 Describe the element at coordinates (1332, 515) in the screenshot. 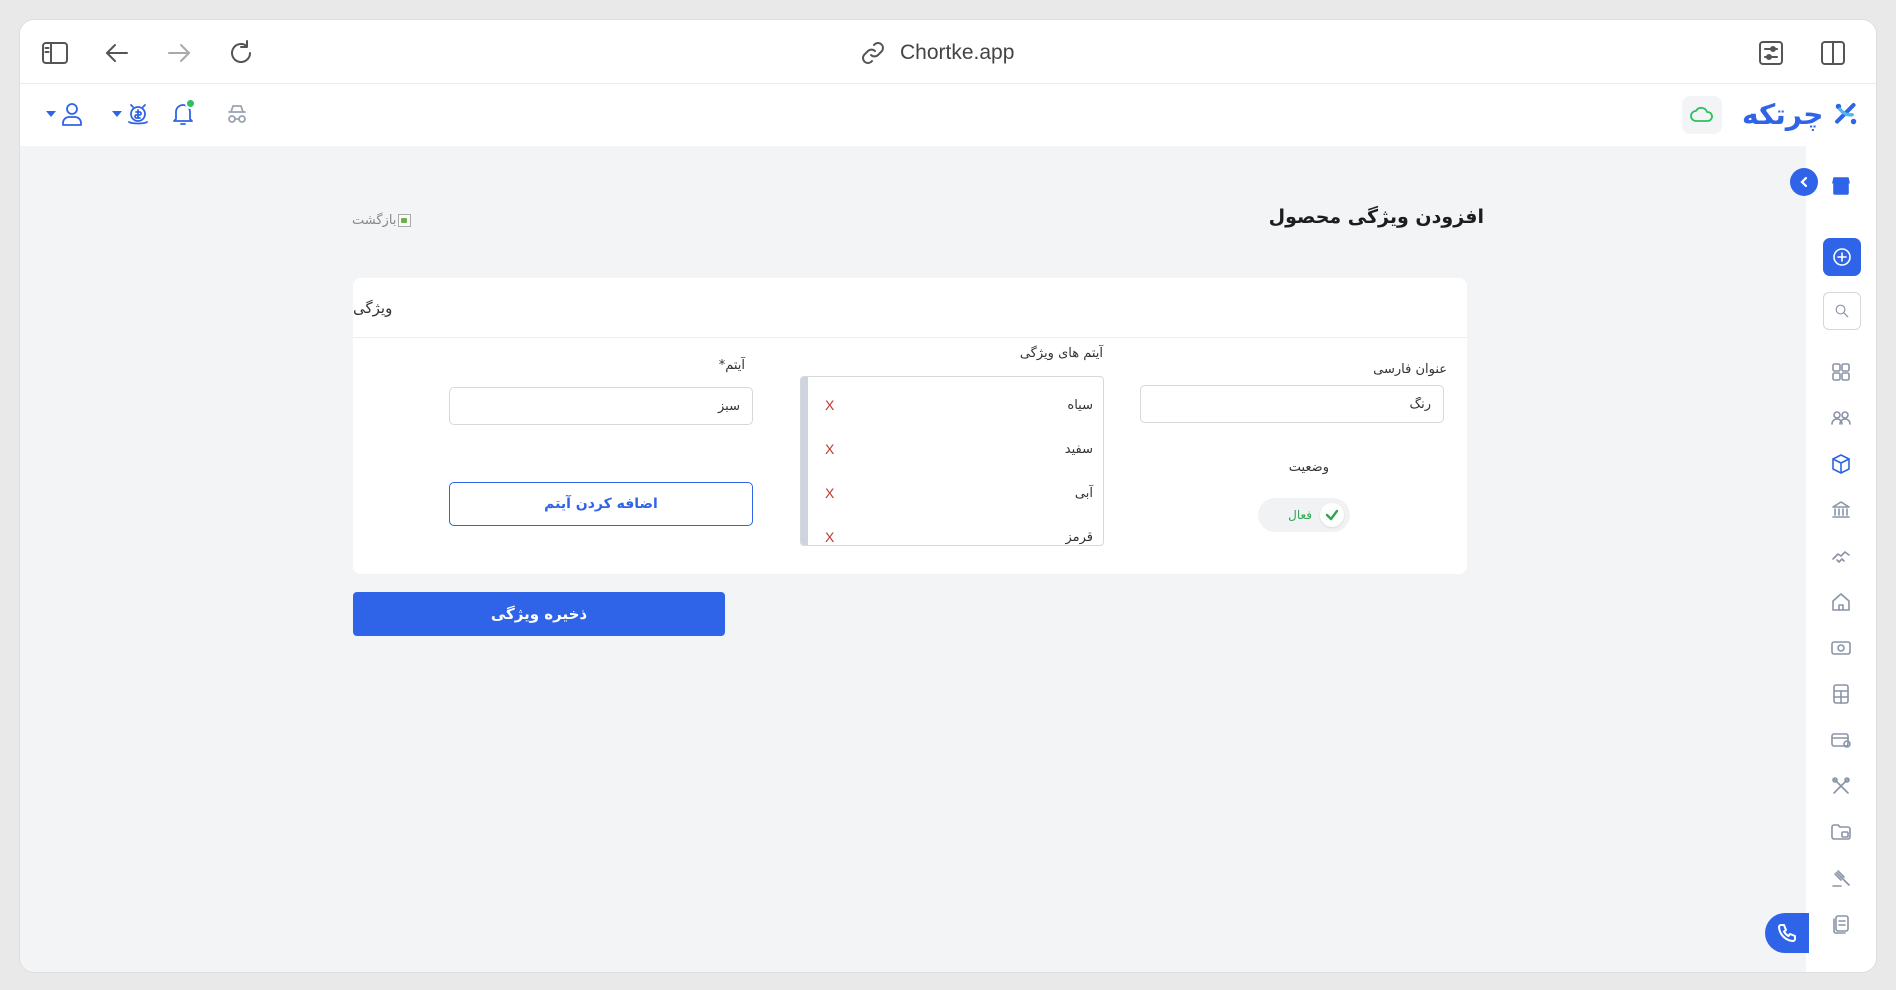

I see `check-icon` at that location.